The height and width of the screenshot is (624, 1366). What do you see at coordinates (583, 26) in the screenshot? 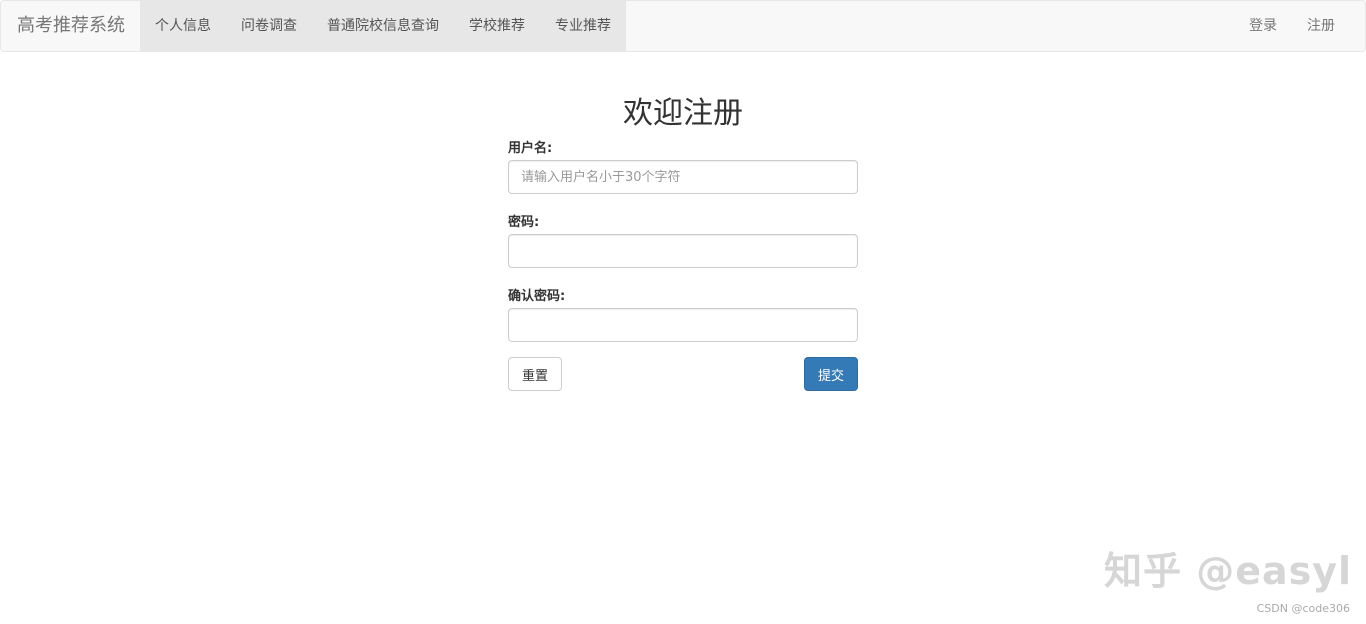
I see `nav-item-major-recommend: 专业推荐` at bounding box center [583, 26].